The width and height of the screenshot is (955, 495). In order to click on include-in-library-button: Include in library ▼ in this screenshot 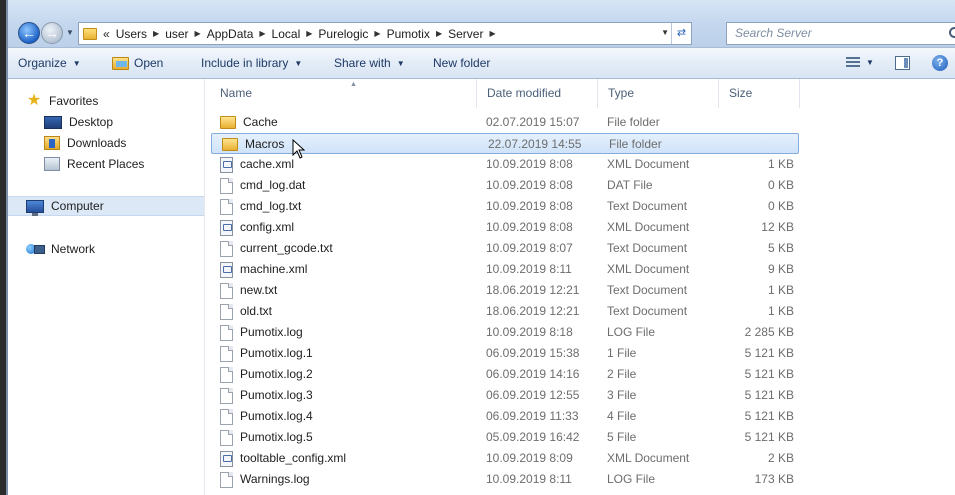, I will do `click(251, 63)`.